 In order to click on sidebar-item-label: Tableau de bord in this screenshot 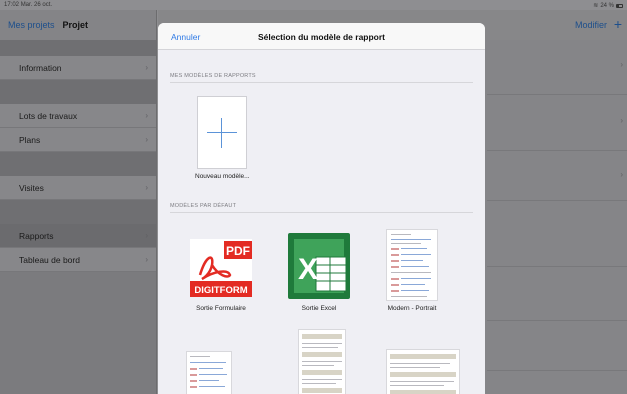, I will do `click(49, 259)`.